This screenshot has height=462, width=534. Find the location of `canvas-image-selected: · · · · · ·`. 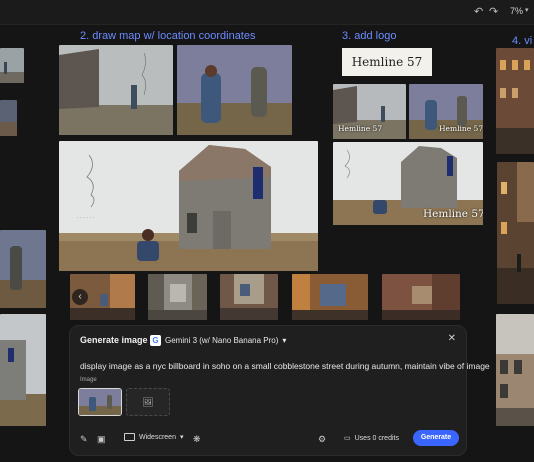

canvas-image-selected: · · · · · · is located at coordinates (188, 206).